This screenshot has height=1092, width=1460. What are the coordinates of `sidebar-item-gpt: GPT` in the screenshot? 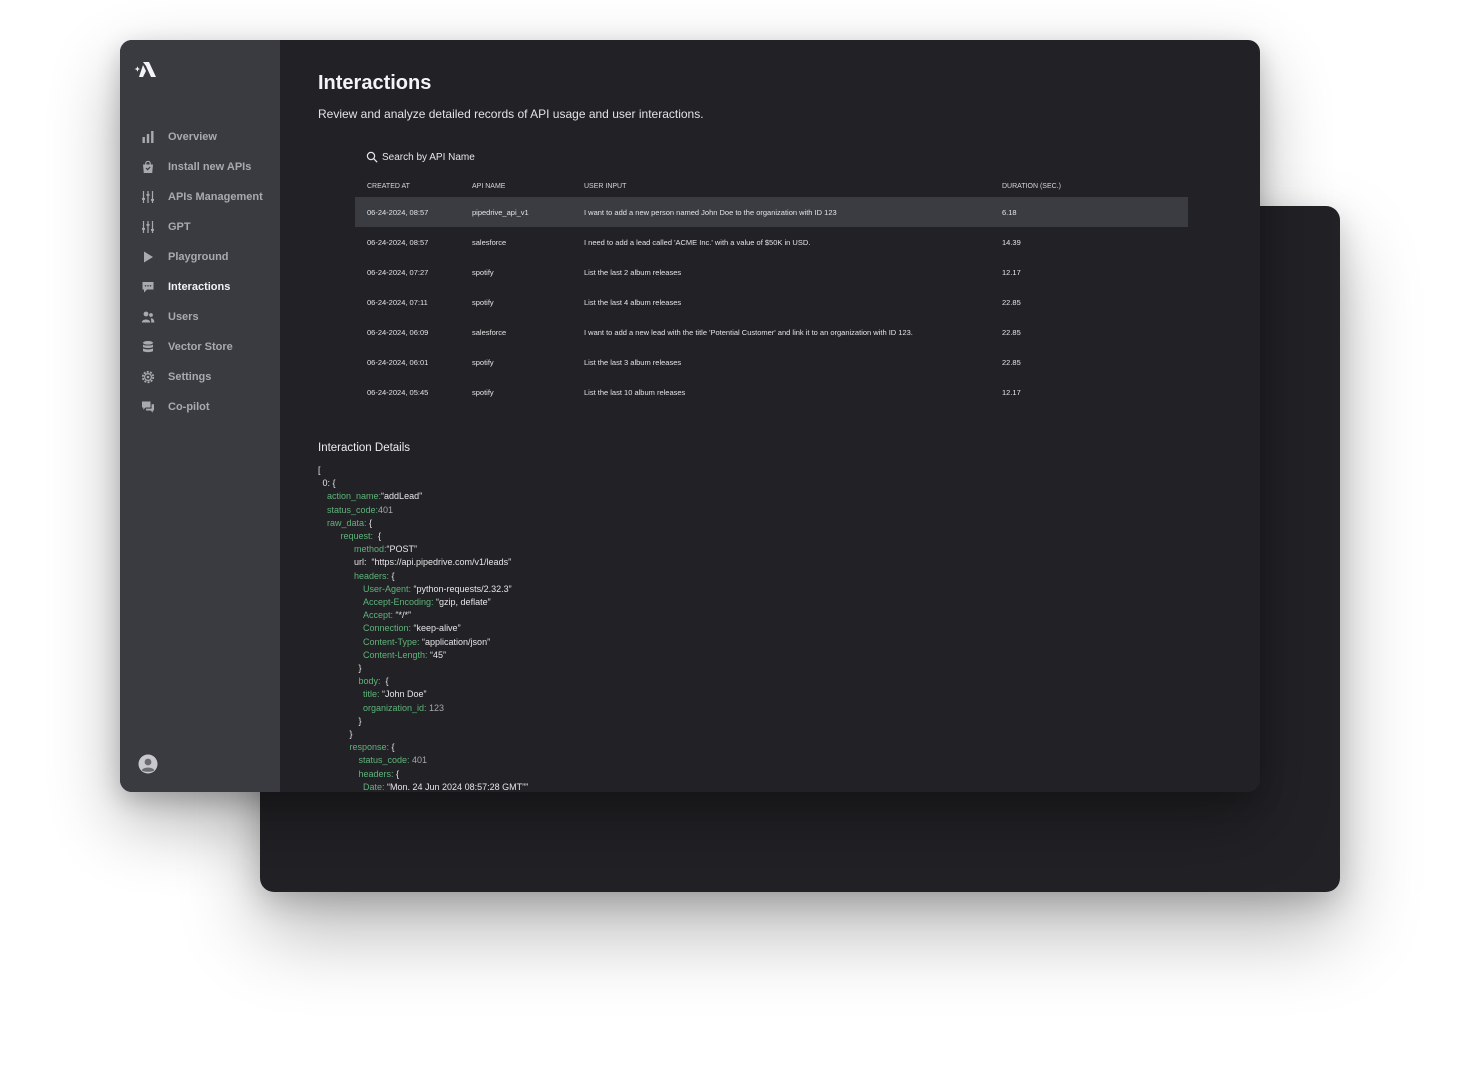 It's located at (200, 227).